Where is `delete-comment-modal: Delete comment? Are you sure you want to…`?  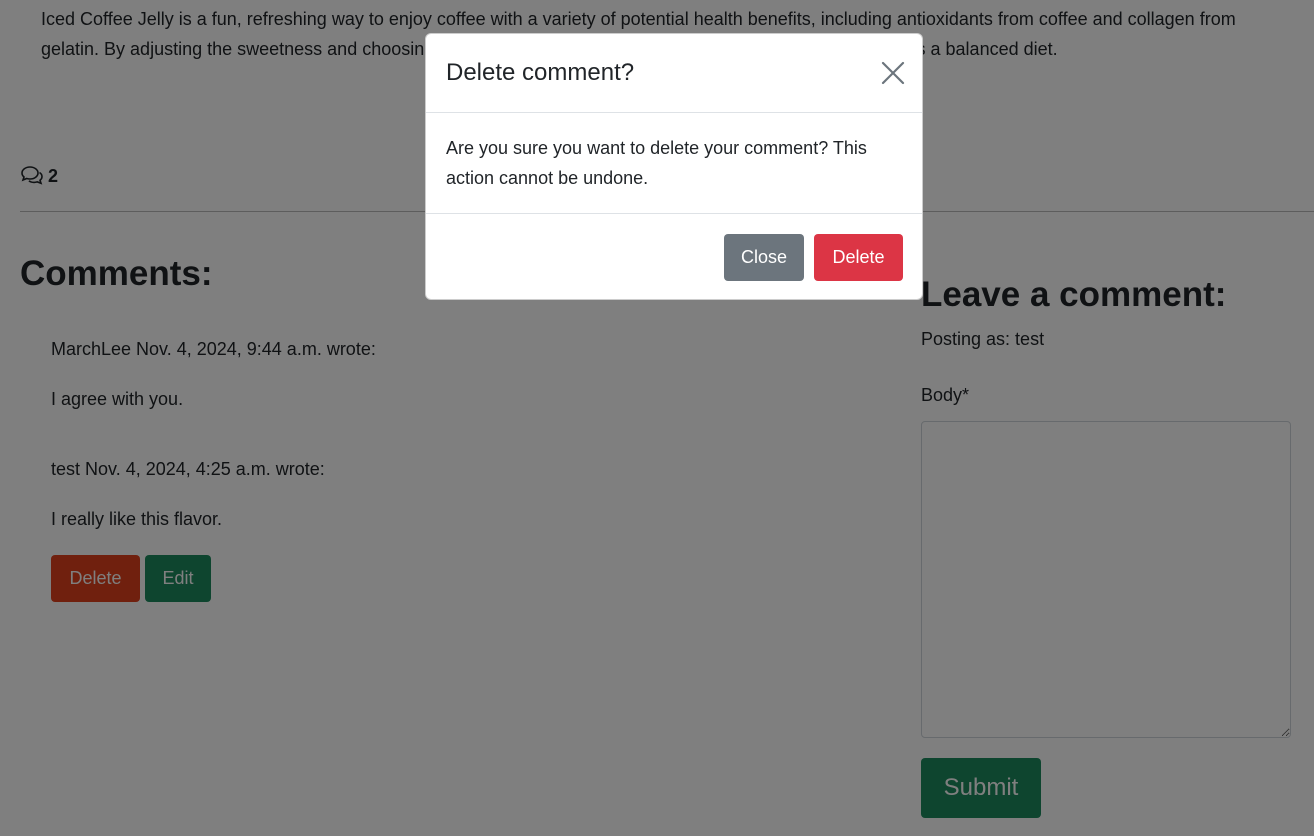
delete-comment-modal: Delete comment? Are you sure you want to… is located at coordinates (674, 166).